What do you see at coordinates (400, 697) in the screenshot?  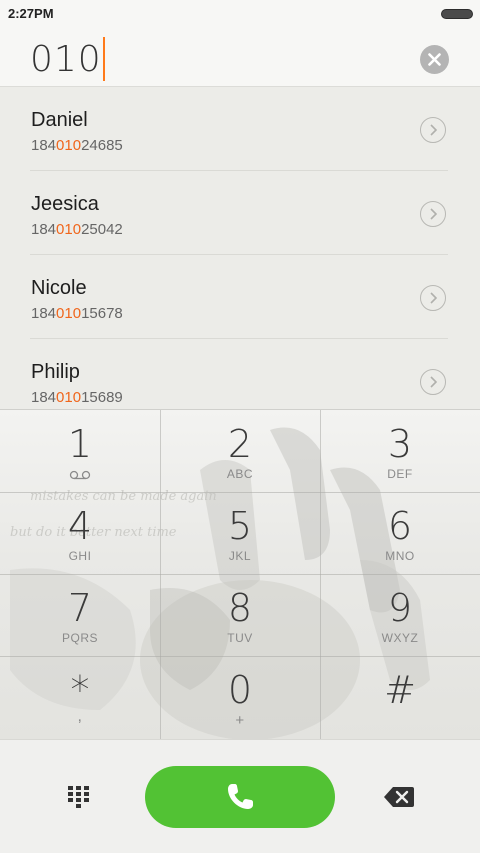 I see `key-hash: #` at bounding box center [400, 697].